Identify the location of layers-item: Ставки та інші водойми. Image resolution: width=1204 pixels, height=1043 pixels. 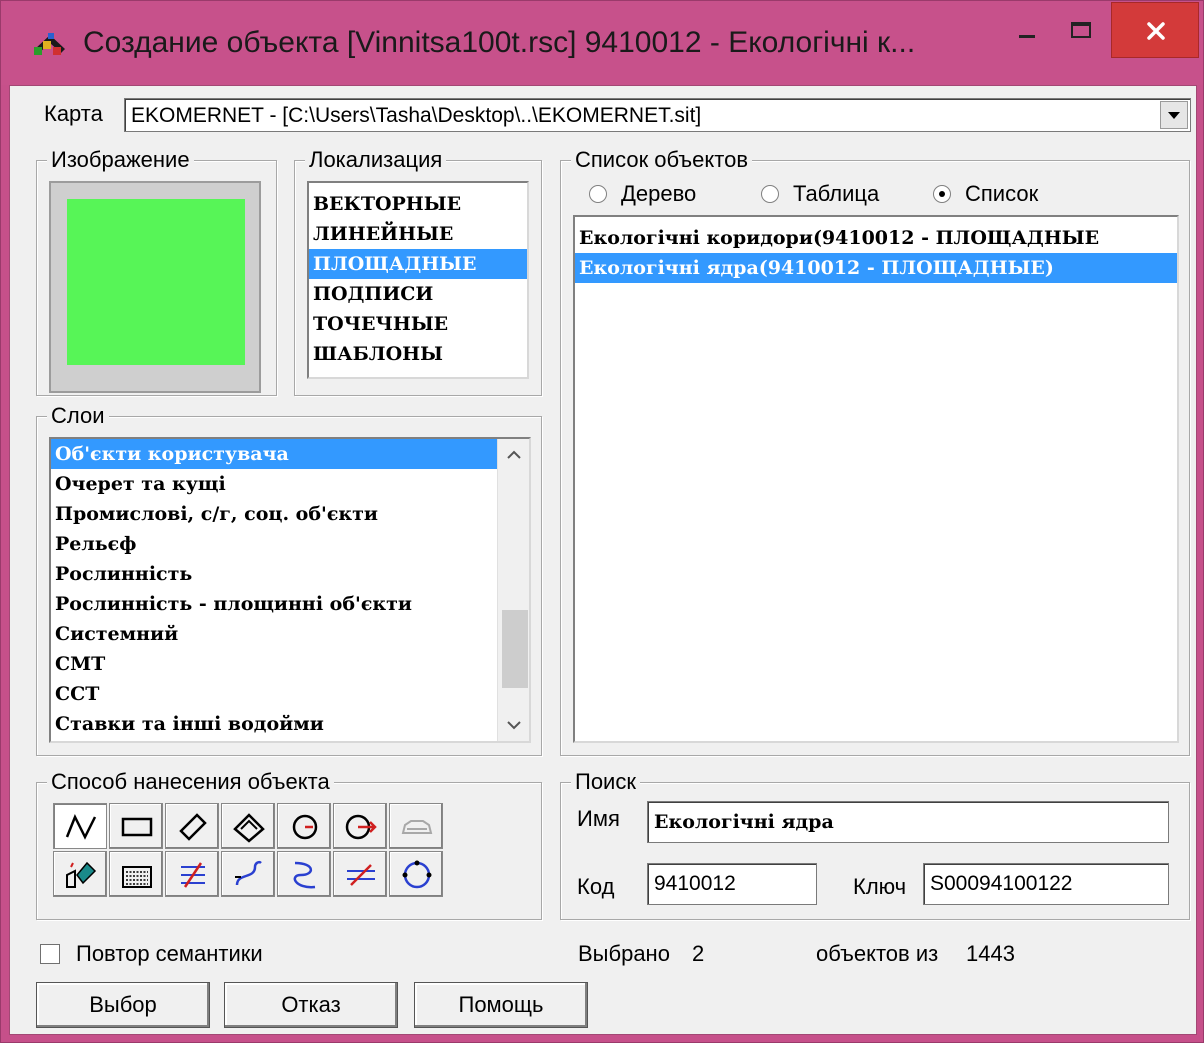
(290, 724).